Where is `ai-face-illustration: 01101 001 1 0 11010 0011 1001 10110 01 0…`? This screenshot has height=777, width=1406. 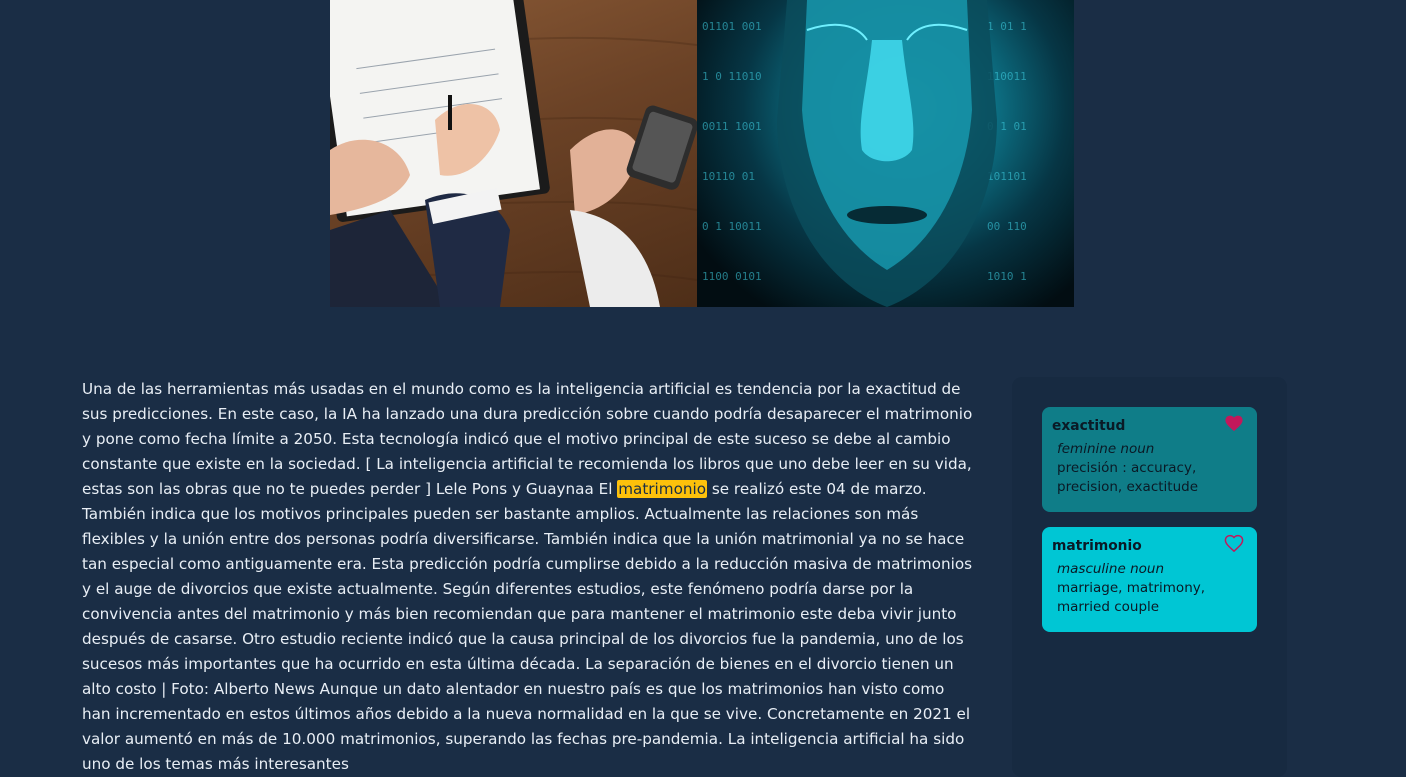 ai-face-illustration: 01101 001 1 0 11010 0011 1001 10110 01 0… is located at coordinates (864, 153).